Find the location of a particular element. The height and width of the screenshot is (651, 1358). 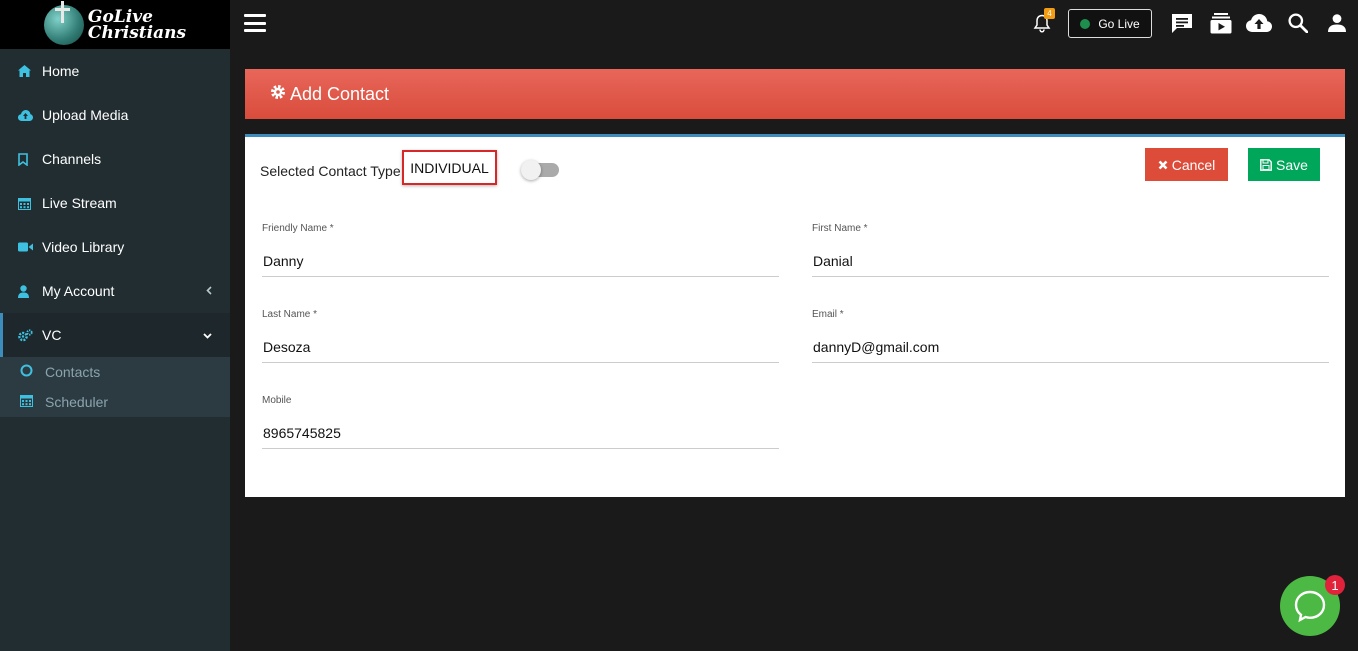

vc-submenu: Contacts Scheduler is located at coordinates (115, 387).